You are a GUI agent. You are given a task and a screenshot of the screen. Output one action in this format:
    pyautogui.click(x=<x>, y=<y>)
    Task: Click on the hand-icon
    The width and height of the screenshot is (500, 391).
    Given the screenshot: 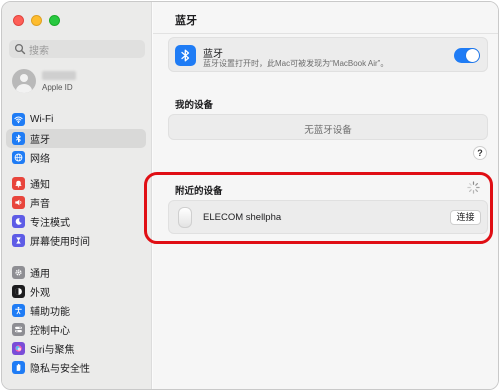 What is the action you would take?
    pyautogui.click(x=18, y=367)
    